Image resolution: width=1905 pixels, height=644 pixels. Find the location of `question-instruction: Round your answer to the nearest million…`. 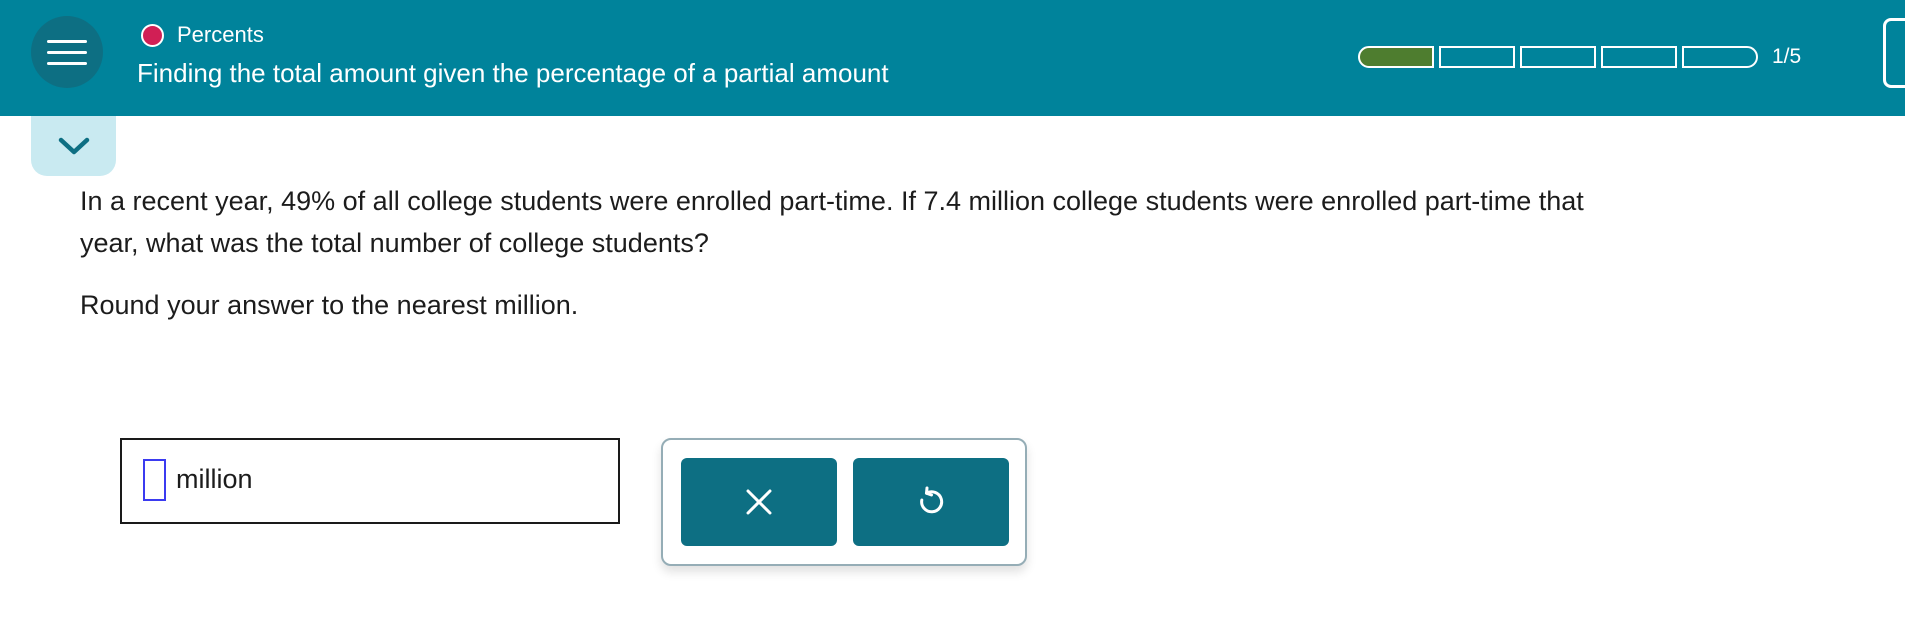

question-instruction: Round your answer to the nearest million… is located at coordinates (329, 305).